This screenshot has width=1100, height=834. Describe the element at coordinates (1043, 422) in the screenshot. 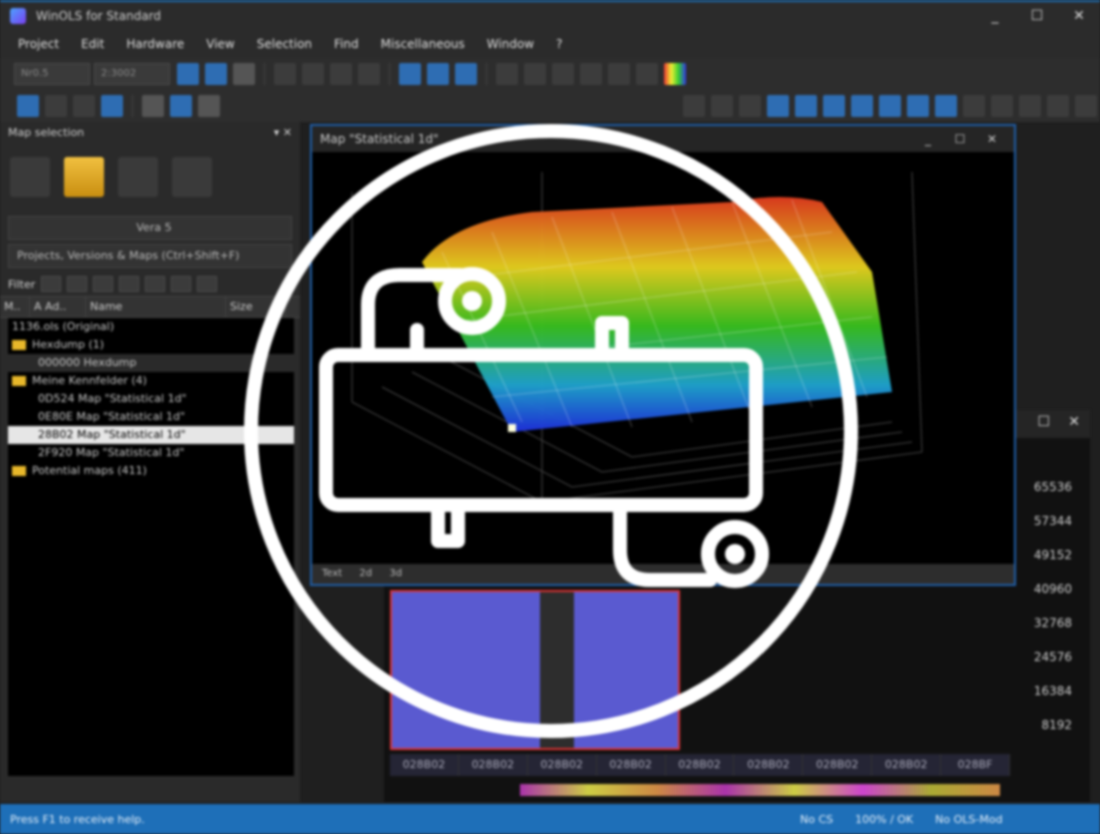

I see `hex-maximize-button: ☐` at that location.